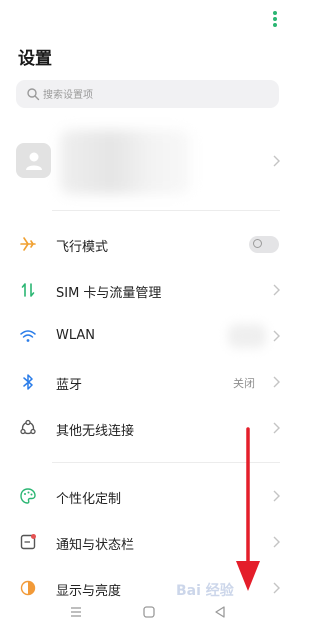 Image resolution: width=320 pixels, height=628 pixels. I want to click on setting-row-airplane-mode: 飞行模式, so click(150, 244).